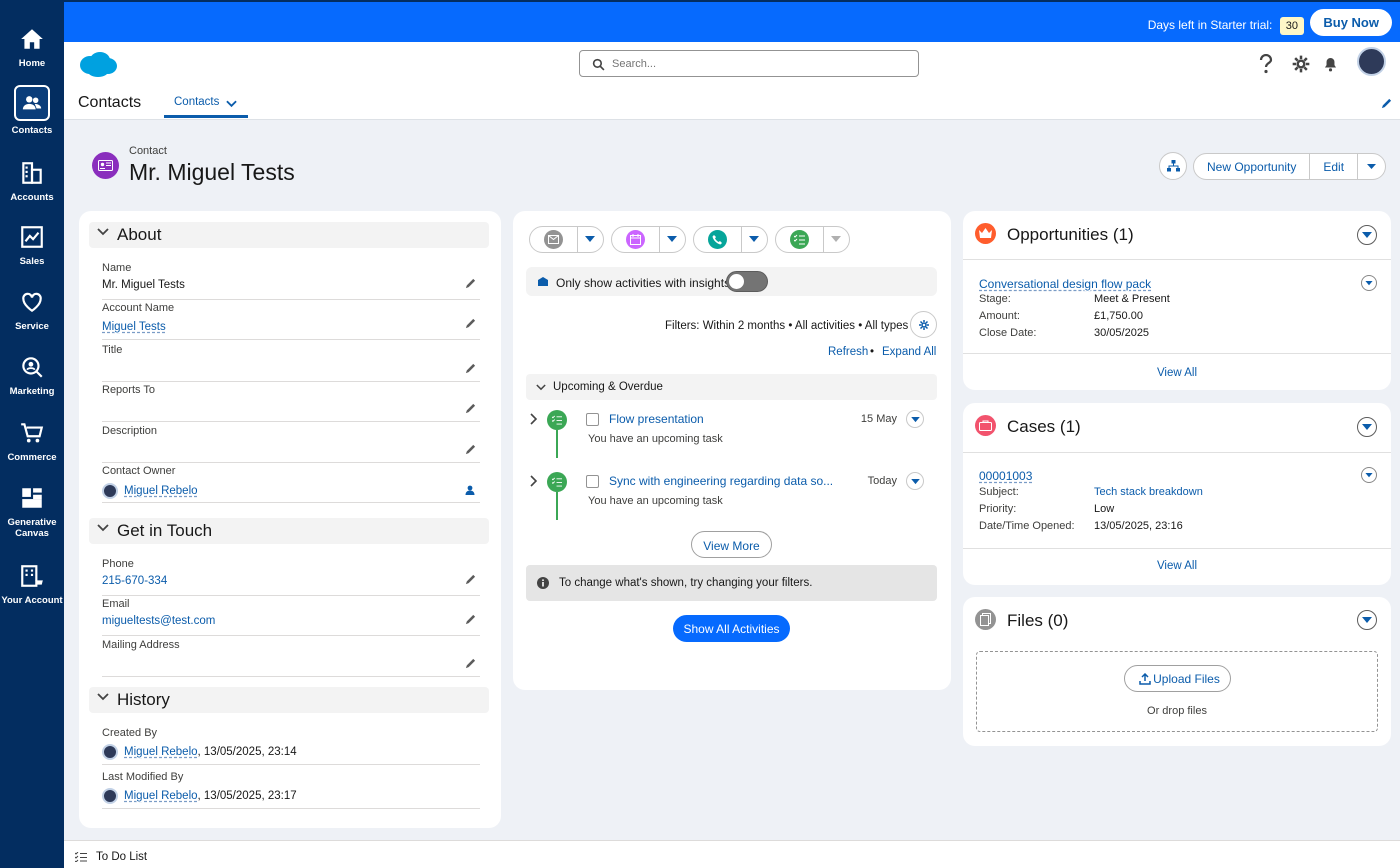 Image resolution: width=1400 pixels, height=868 pixels. What do you see at coordinates (165, 530) in the screenshot?
I see `get-in-touch-title: Get in Touch` at bounding box center [165, 530].